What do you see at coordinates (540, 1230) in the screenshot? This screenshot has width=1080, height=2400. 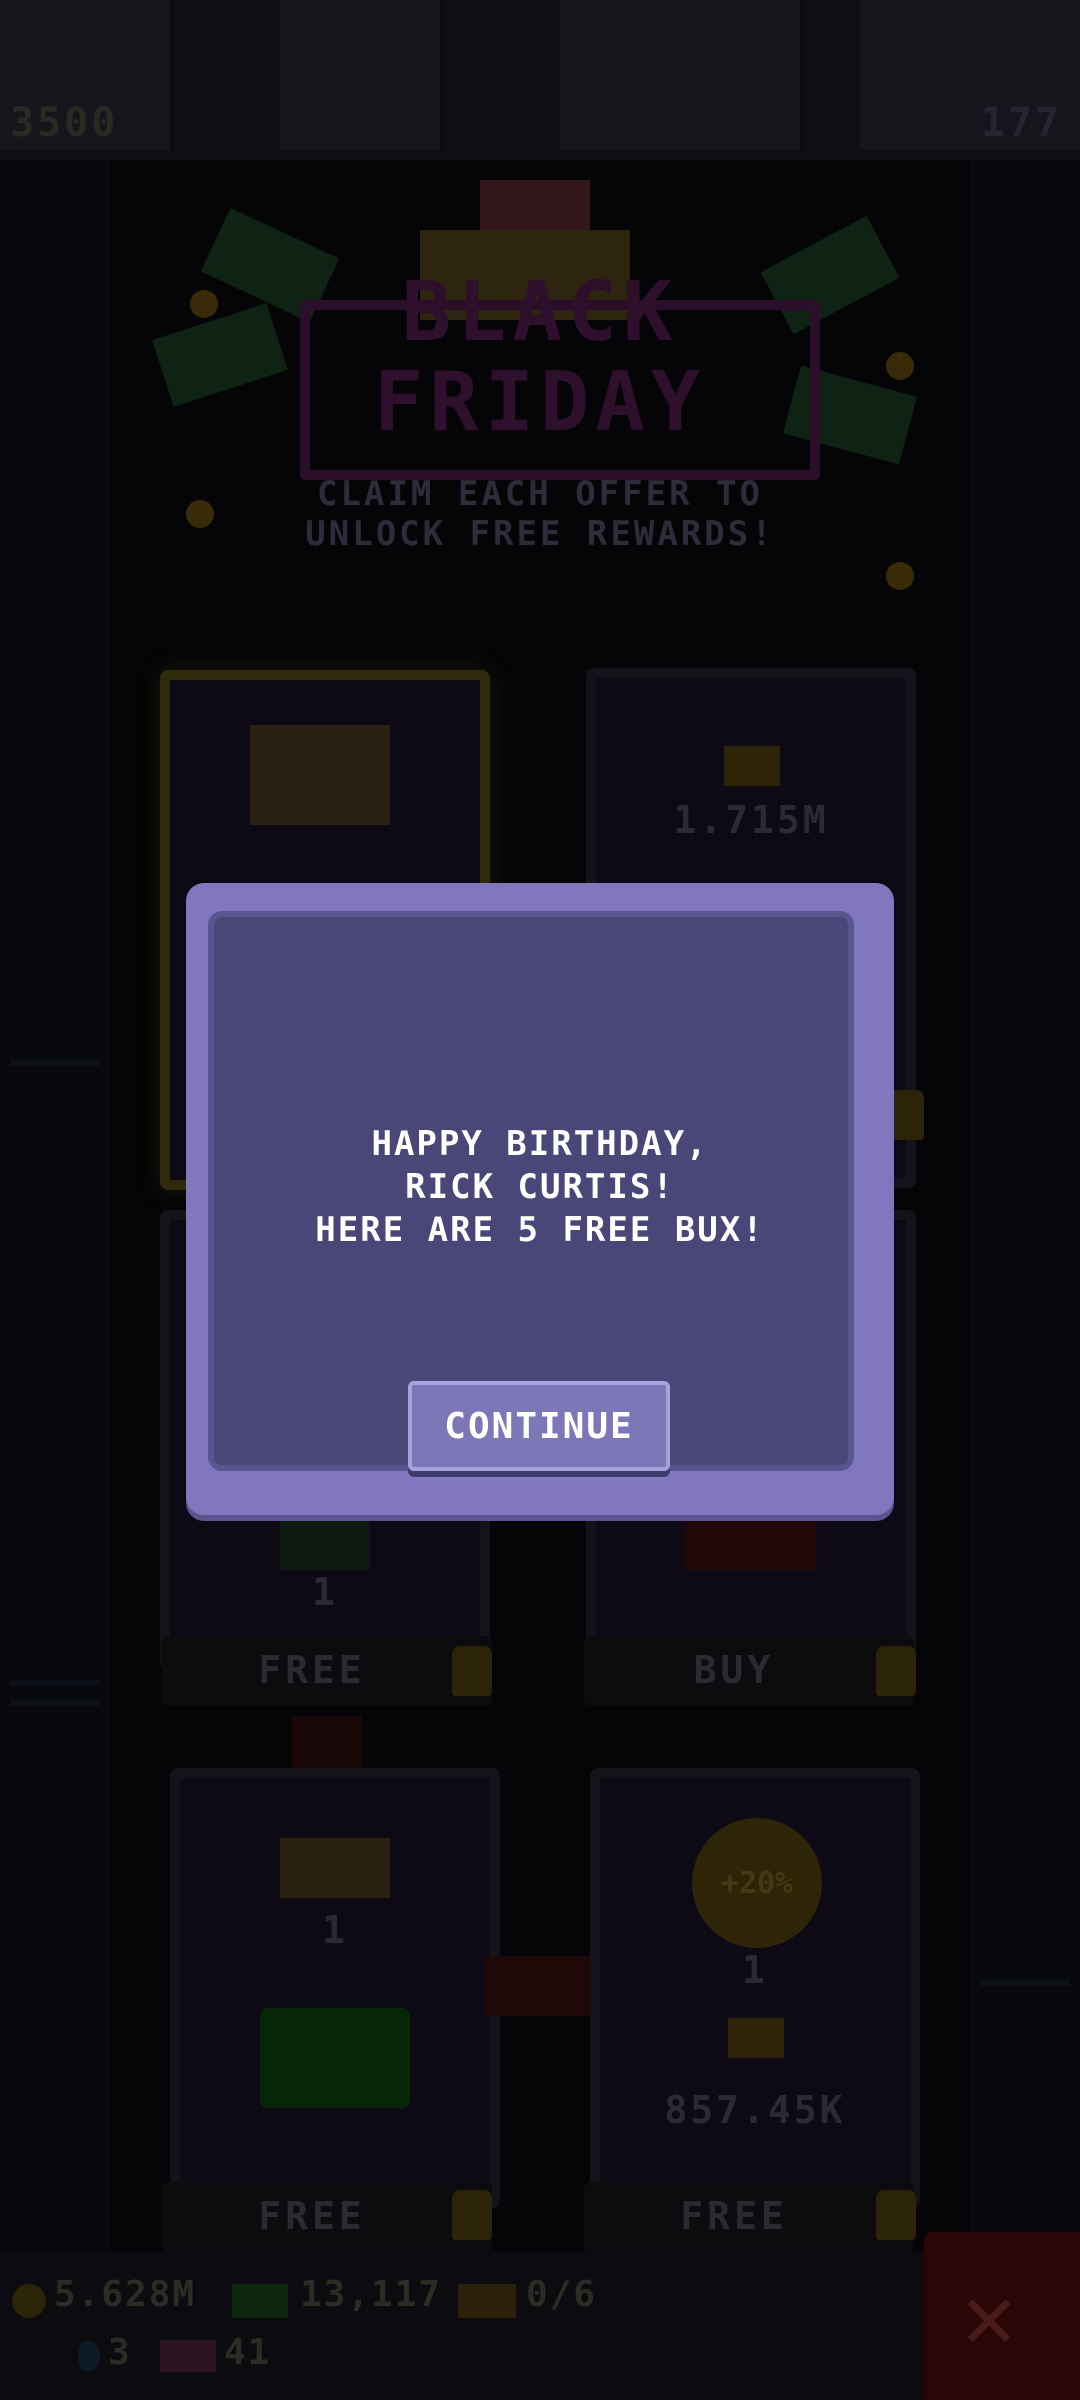 I see `dialog-message-line3: HERE ARE 5 FREE BUX!` at bounding box center [540, 1230].